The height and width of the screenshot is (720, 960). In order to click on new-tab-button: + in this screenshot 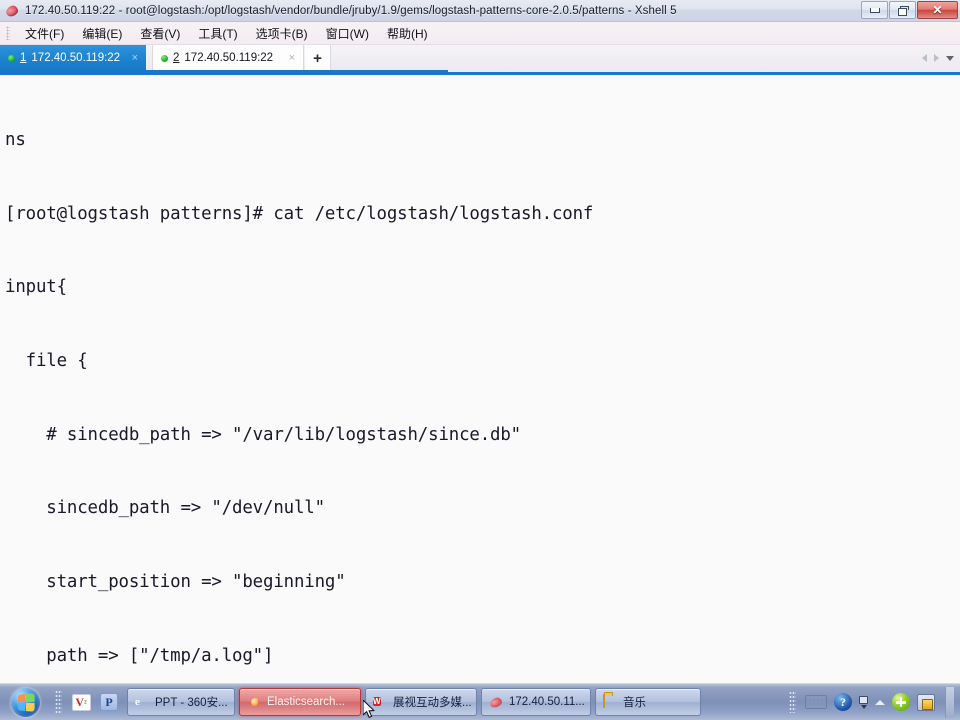, I will do `click(318, 58)`.